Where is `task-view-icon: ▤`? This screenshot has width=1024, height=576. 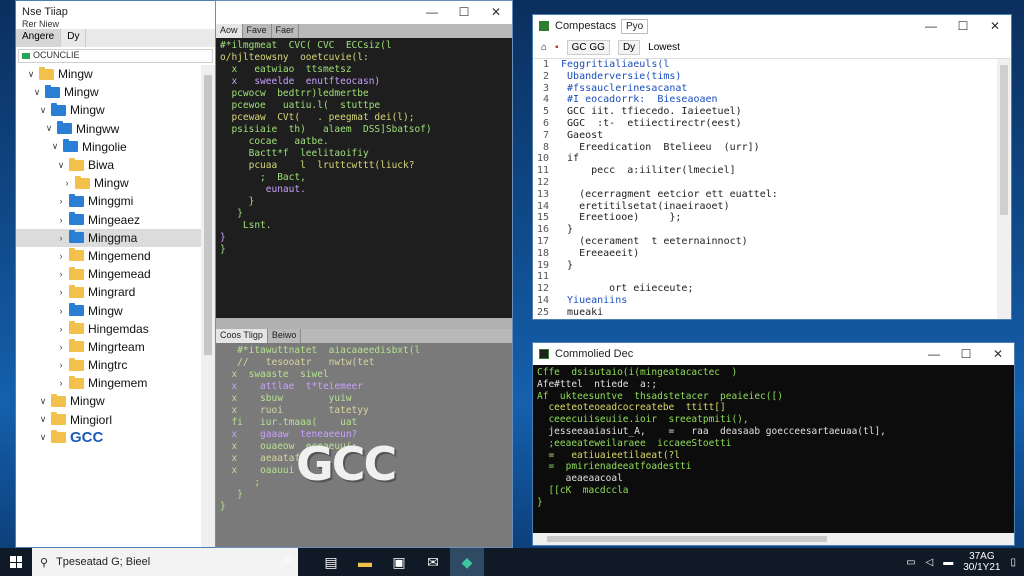 task-view-icon: ▤ is located at coordinates (331, 562).